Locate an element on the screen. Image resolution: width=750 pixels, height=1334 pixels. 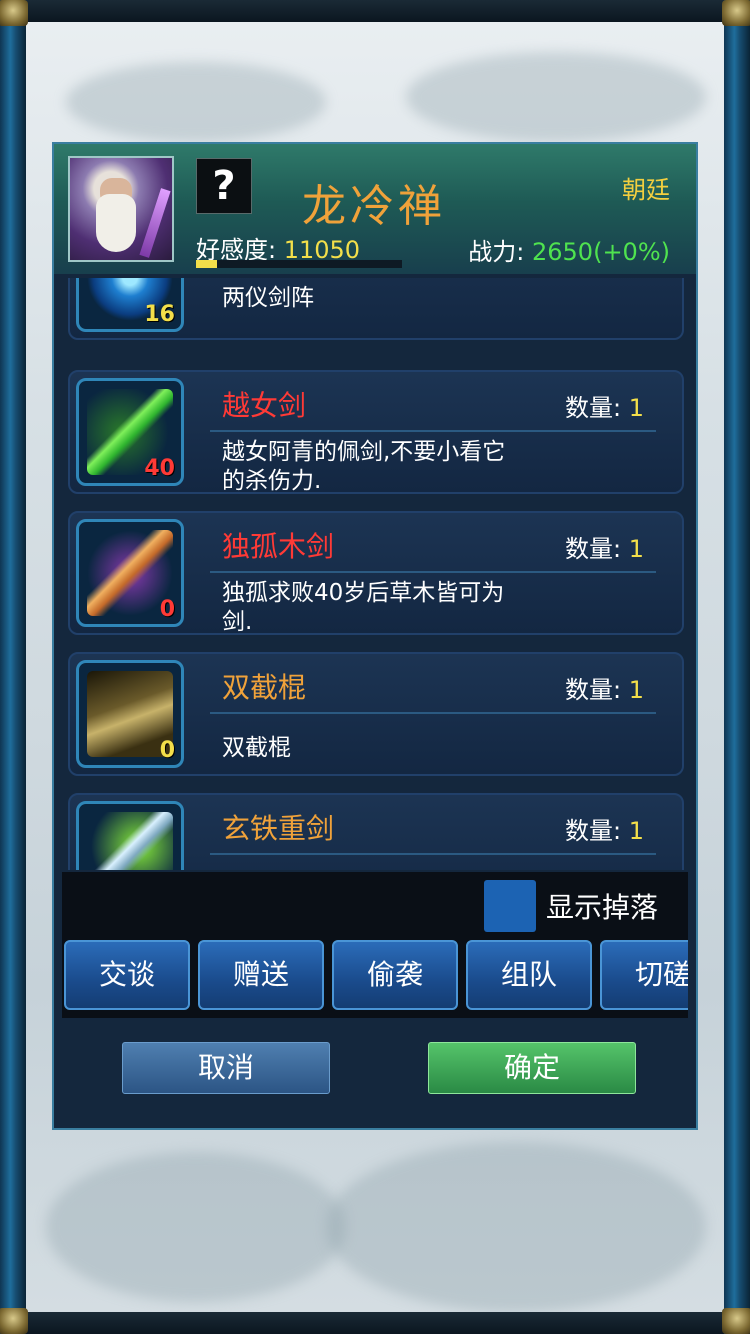
action-toolbar: 显示掉落 交谈 赠送 偷袭 组队 切磋 is located at coordinates (375, 945).